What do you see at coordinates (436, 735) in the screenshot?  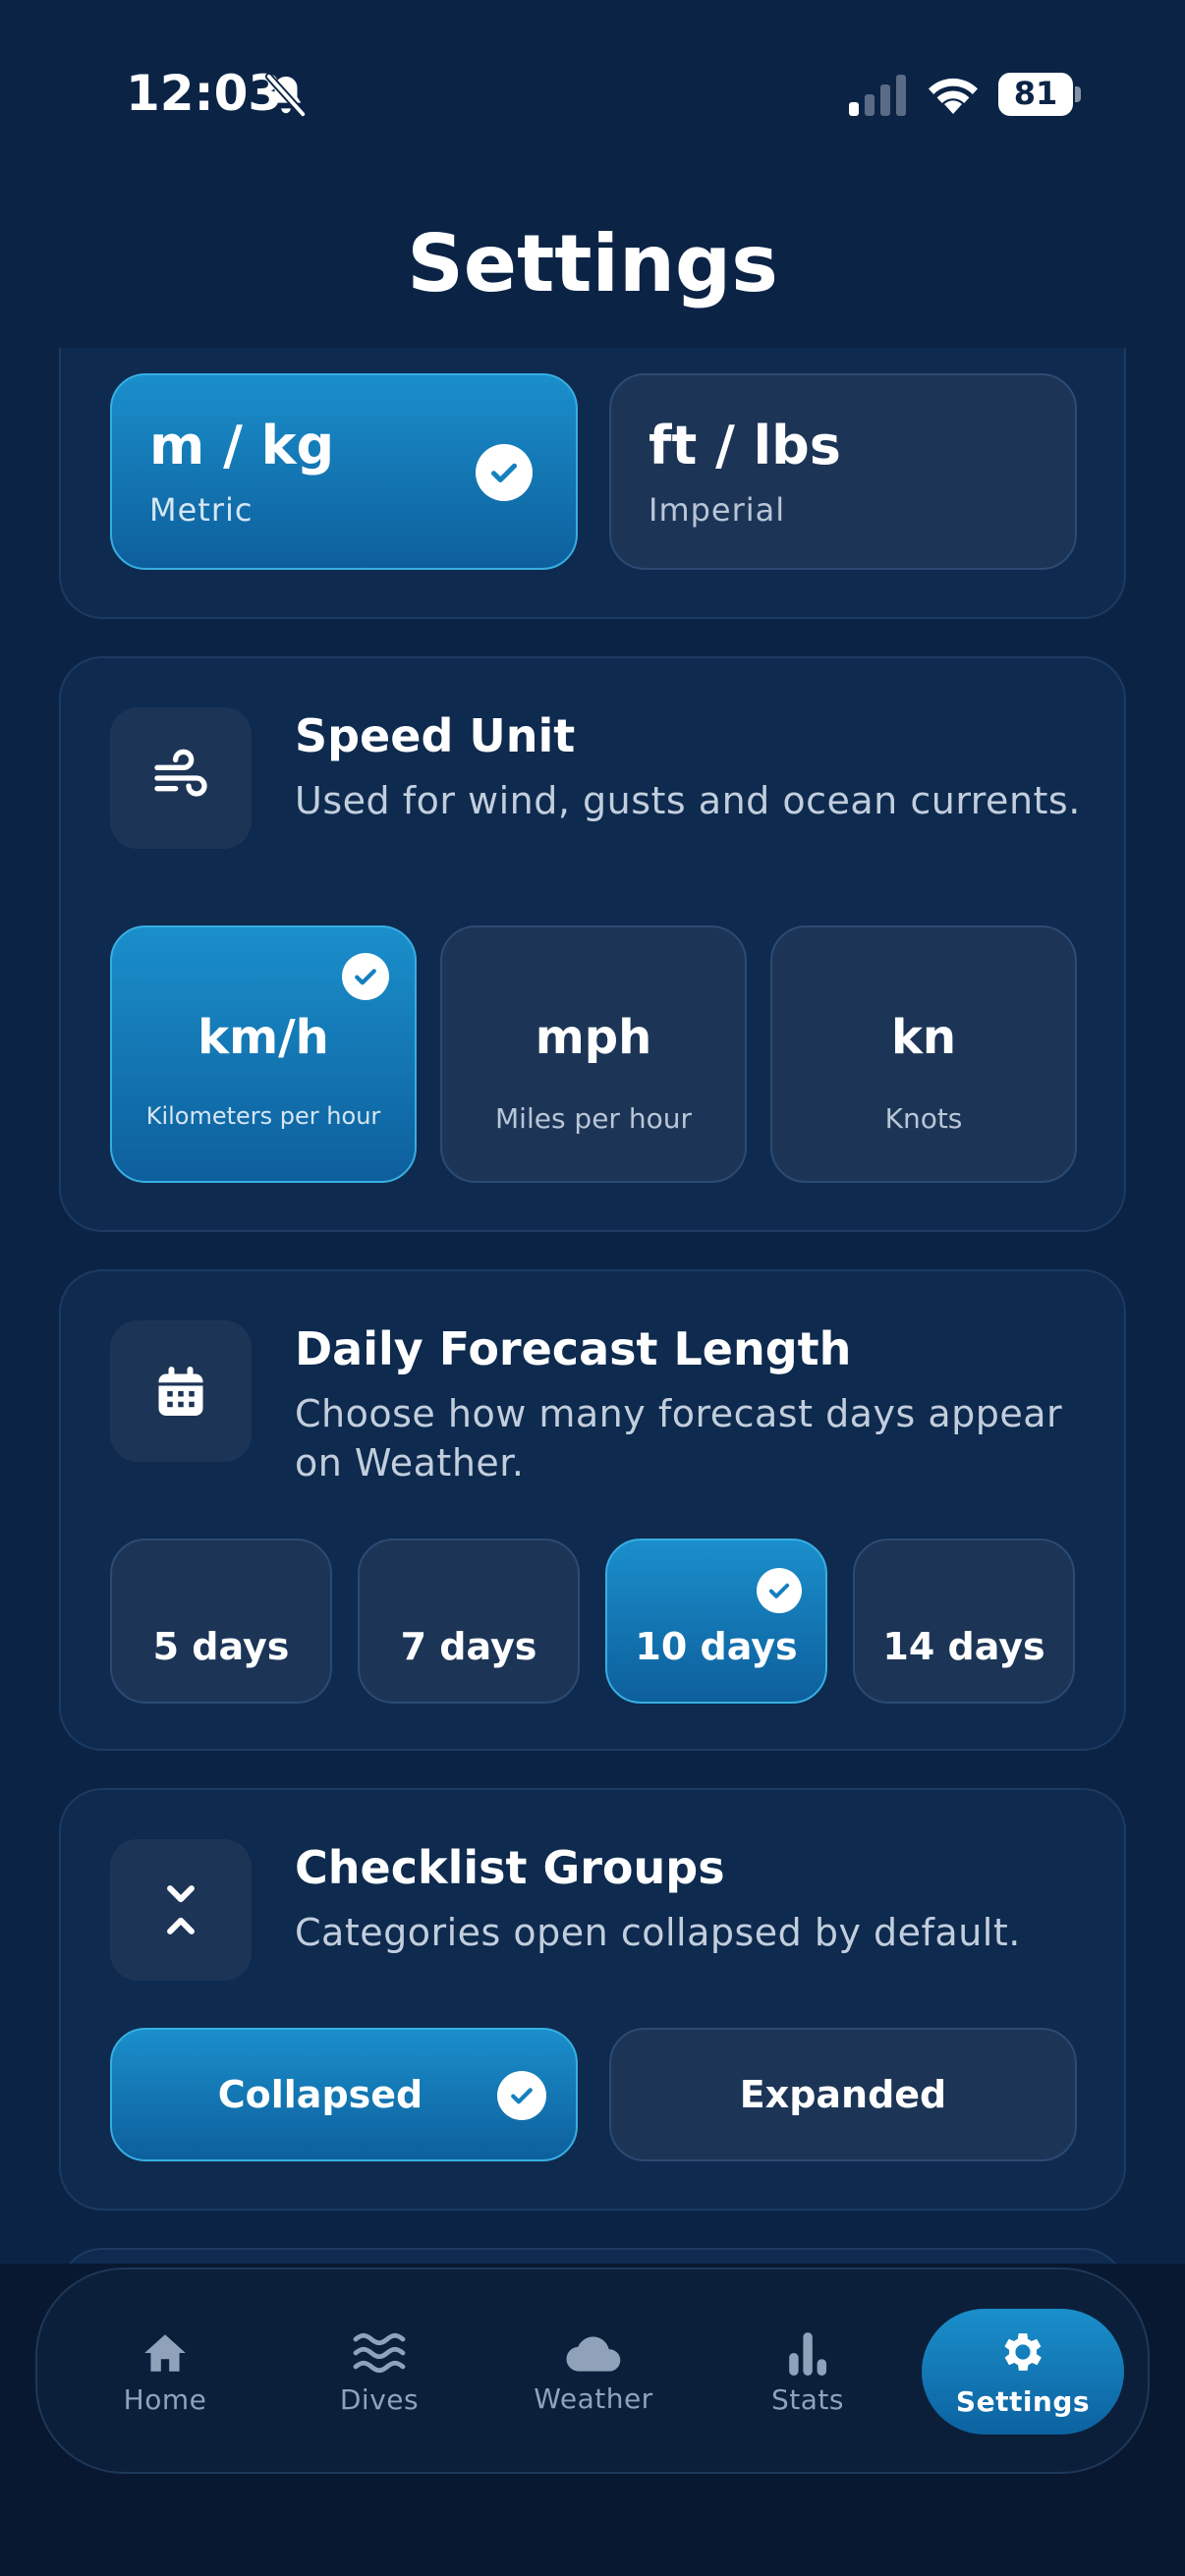 I see `speed-unit-title: Speed Unit` at bounding box center [436, 735].